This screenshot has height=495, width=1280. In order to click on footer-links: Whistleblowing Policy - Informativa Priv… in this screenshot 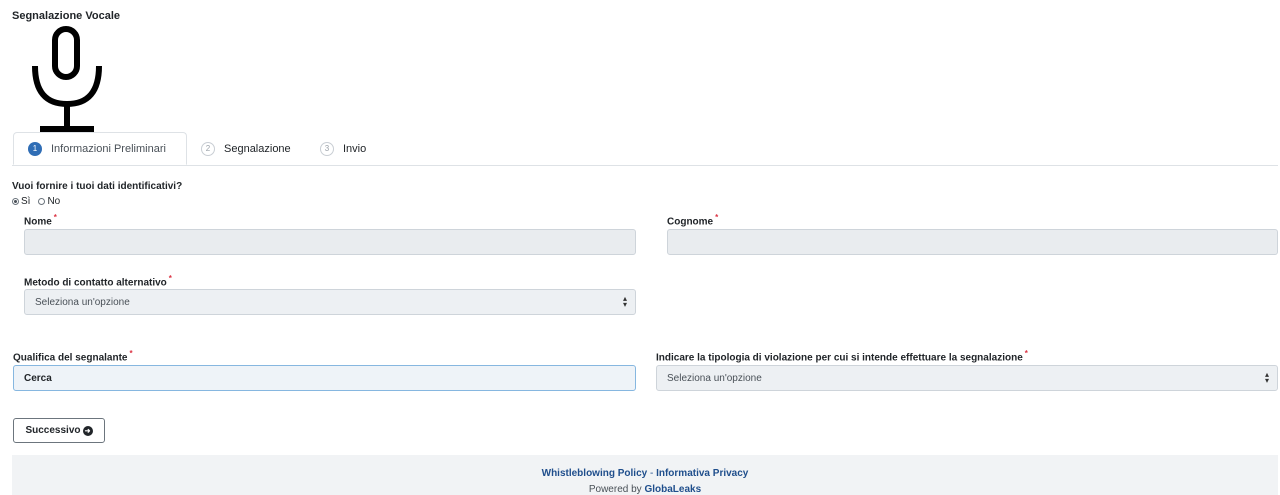, I will do `click(645, 473)`.